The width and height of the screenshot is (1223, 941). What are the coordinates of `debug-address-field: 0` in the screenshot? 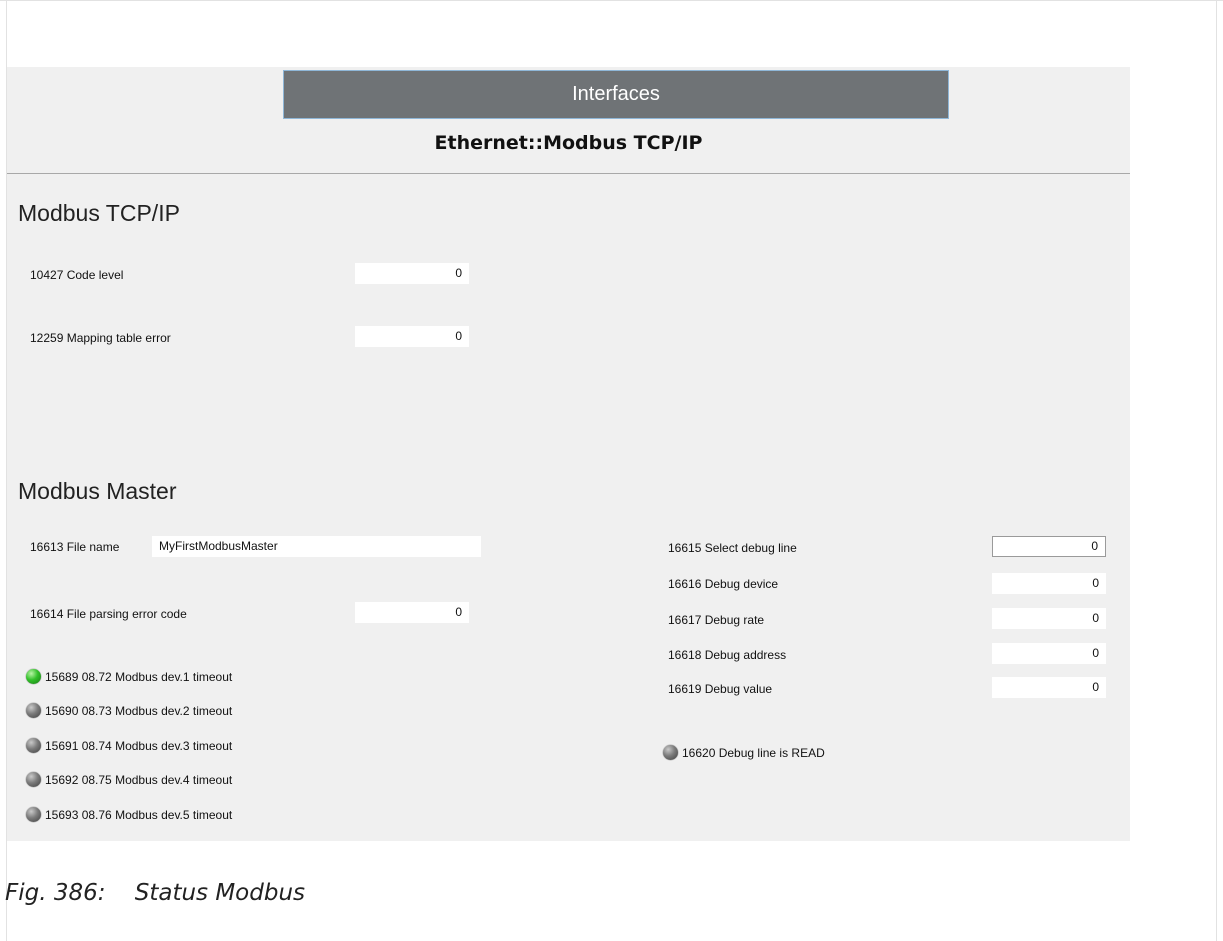 It's located at (1049, 653).